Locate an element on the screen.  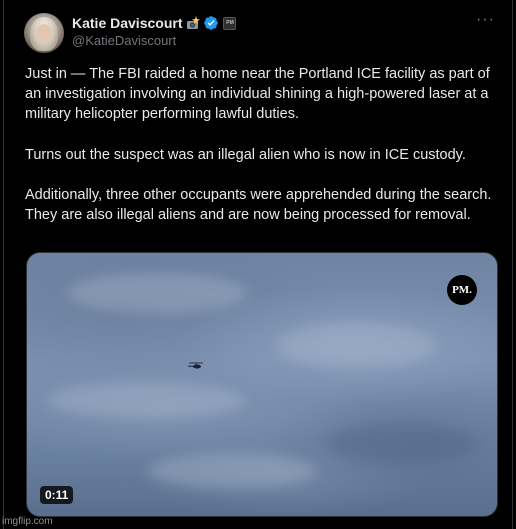
publisher-logo: PM. is located at coordinates (462, 290).